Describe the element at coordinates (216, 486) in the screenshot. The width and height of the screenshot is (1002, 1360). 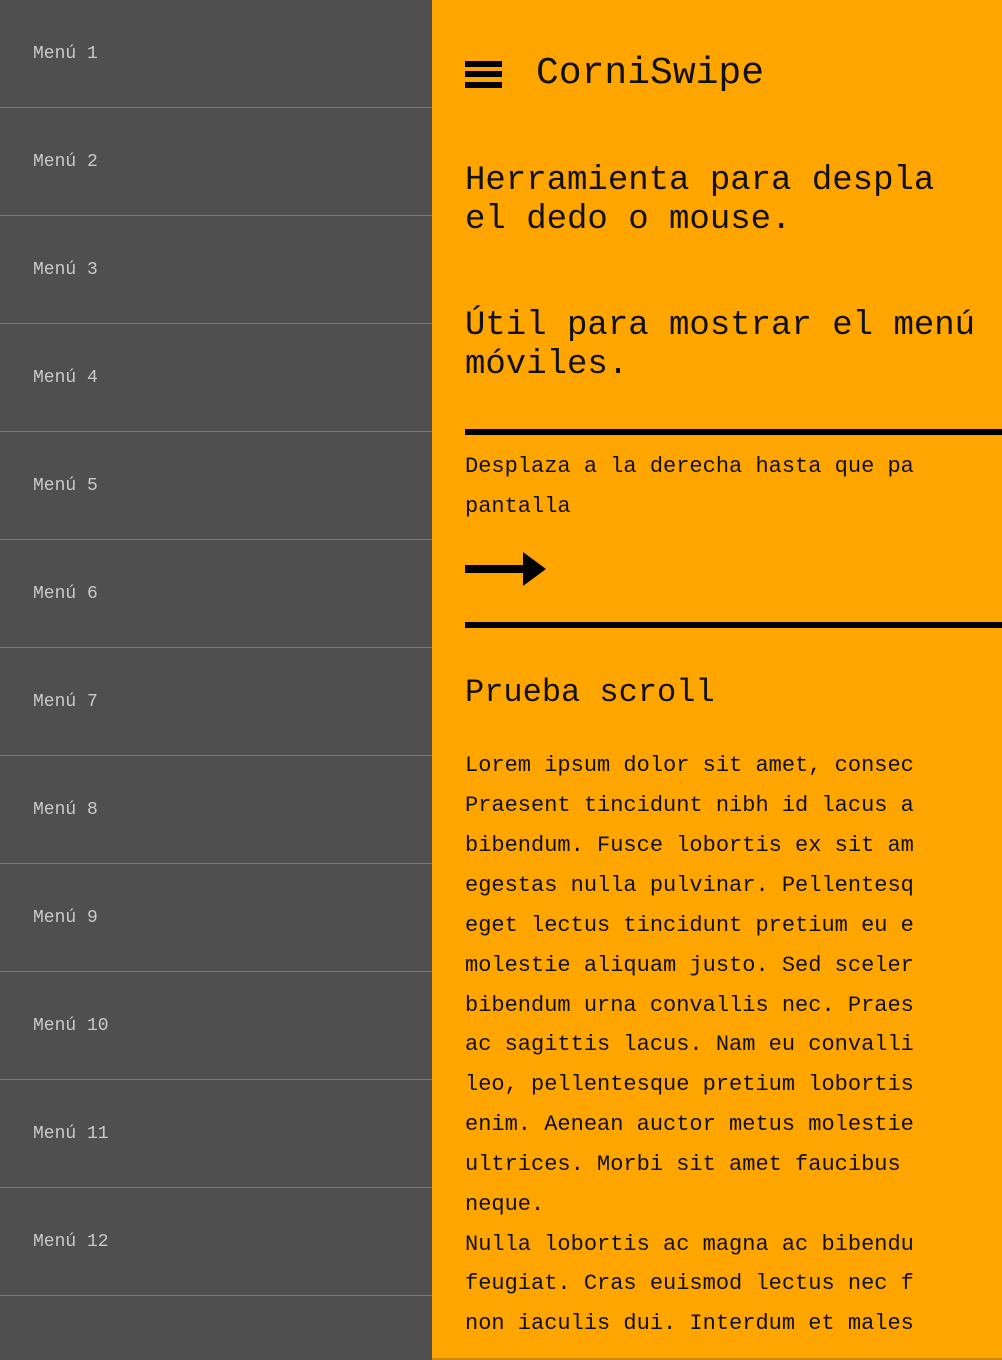
I see `menu-item-5: Menú 5` at that location.